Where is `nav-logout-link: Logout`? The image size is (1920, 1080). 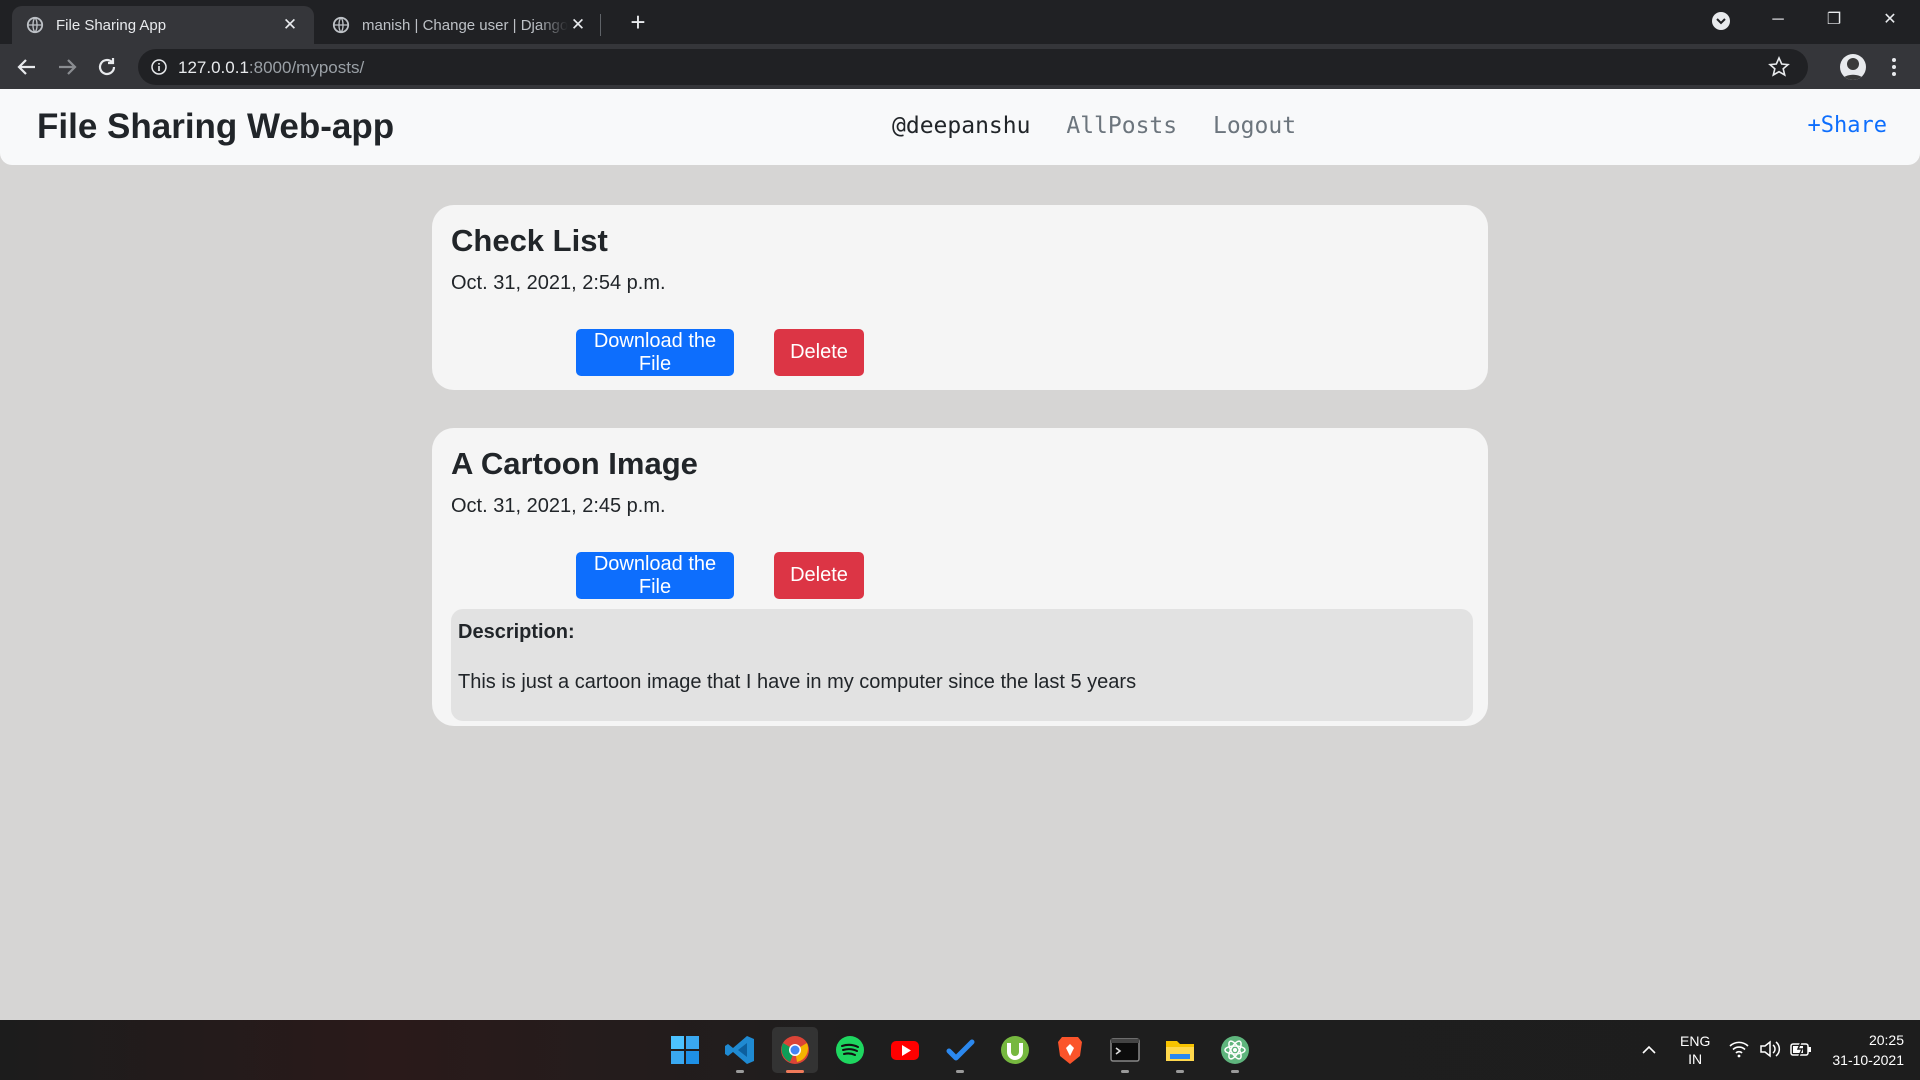
nav-logout-link: Logout is located at coordinates (1254, 126).